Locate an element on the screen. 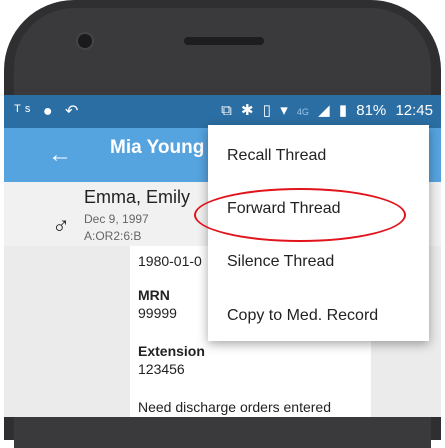  menu-item-forward-thread: Forward Thread is located at coordinates (318, 209).